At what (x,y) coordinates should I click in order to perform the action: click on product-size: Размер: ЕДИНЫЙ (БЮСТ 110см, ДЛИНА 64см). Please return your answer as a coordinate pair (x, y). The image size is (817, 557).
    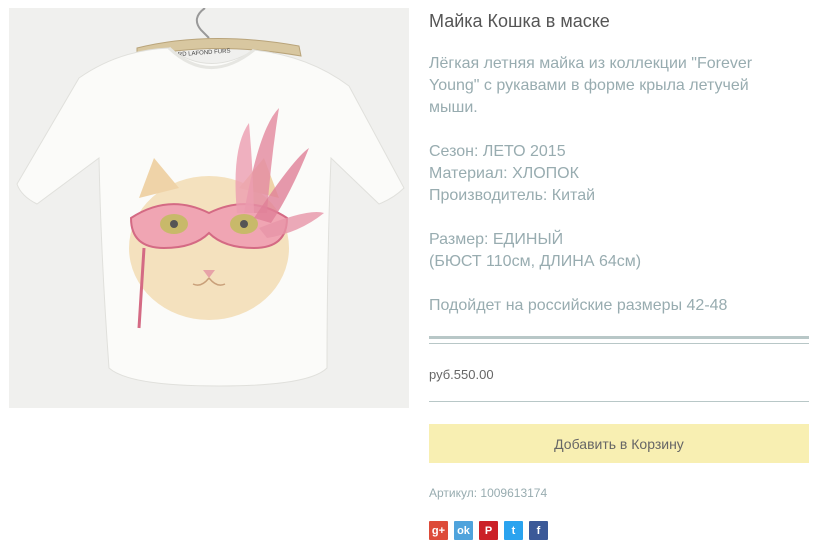
    Looking at the image, I should click on (535, 251).